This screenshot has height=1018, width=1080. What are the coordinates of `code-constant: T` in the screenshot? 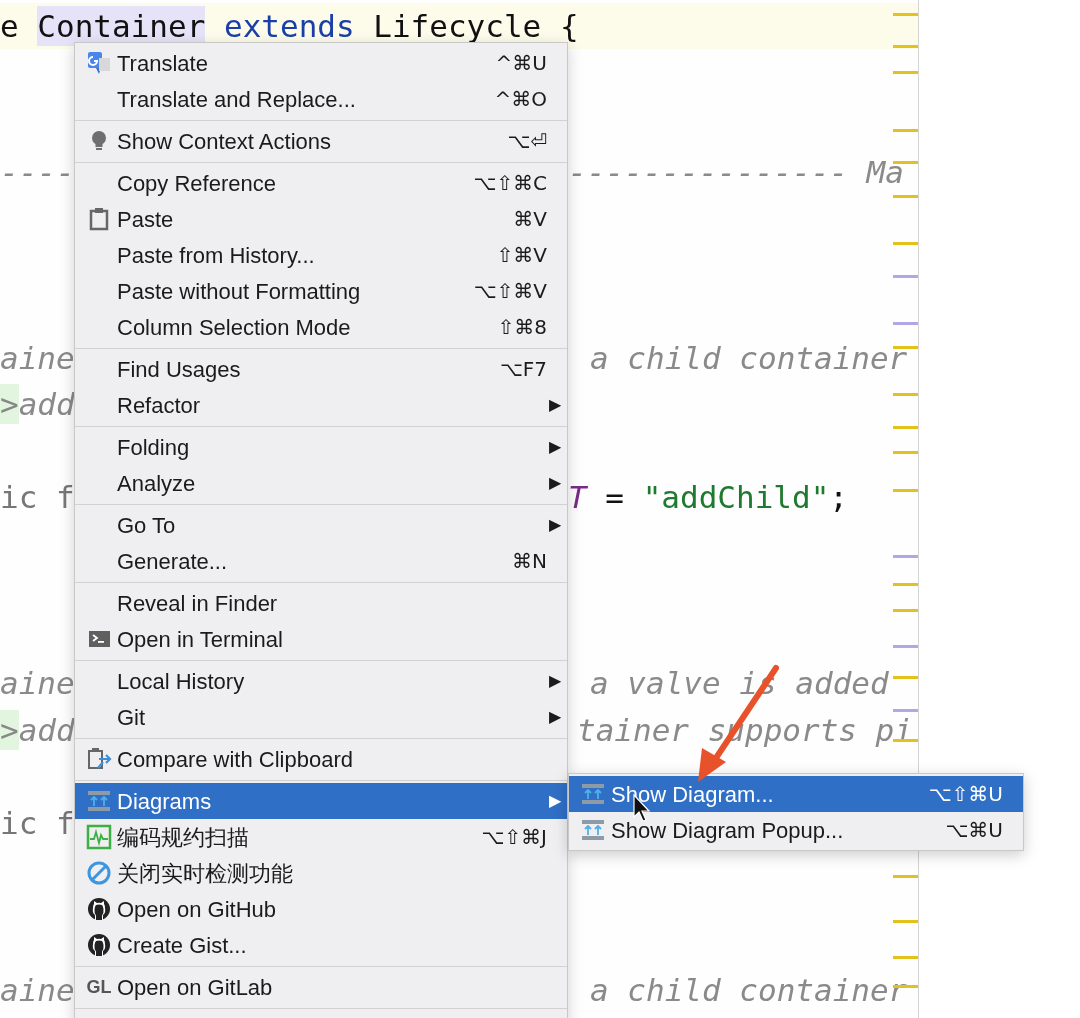 It's located at (577, 497).